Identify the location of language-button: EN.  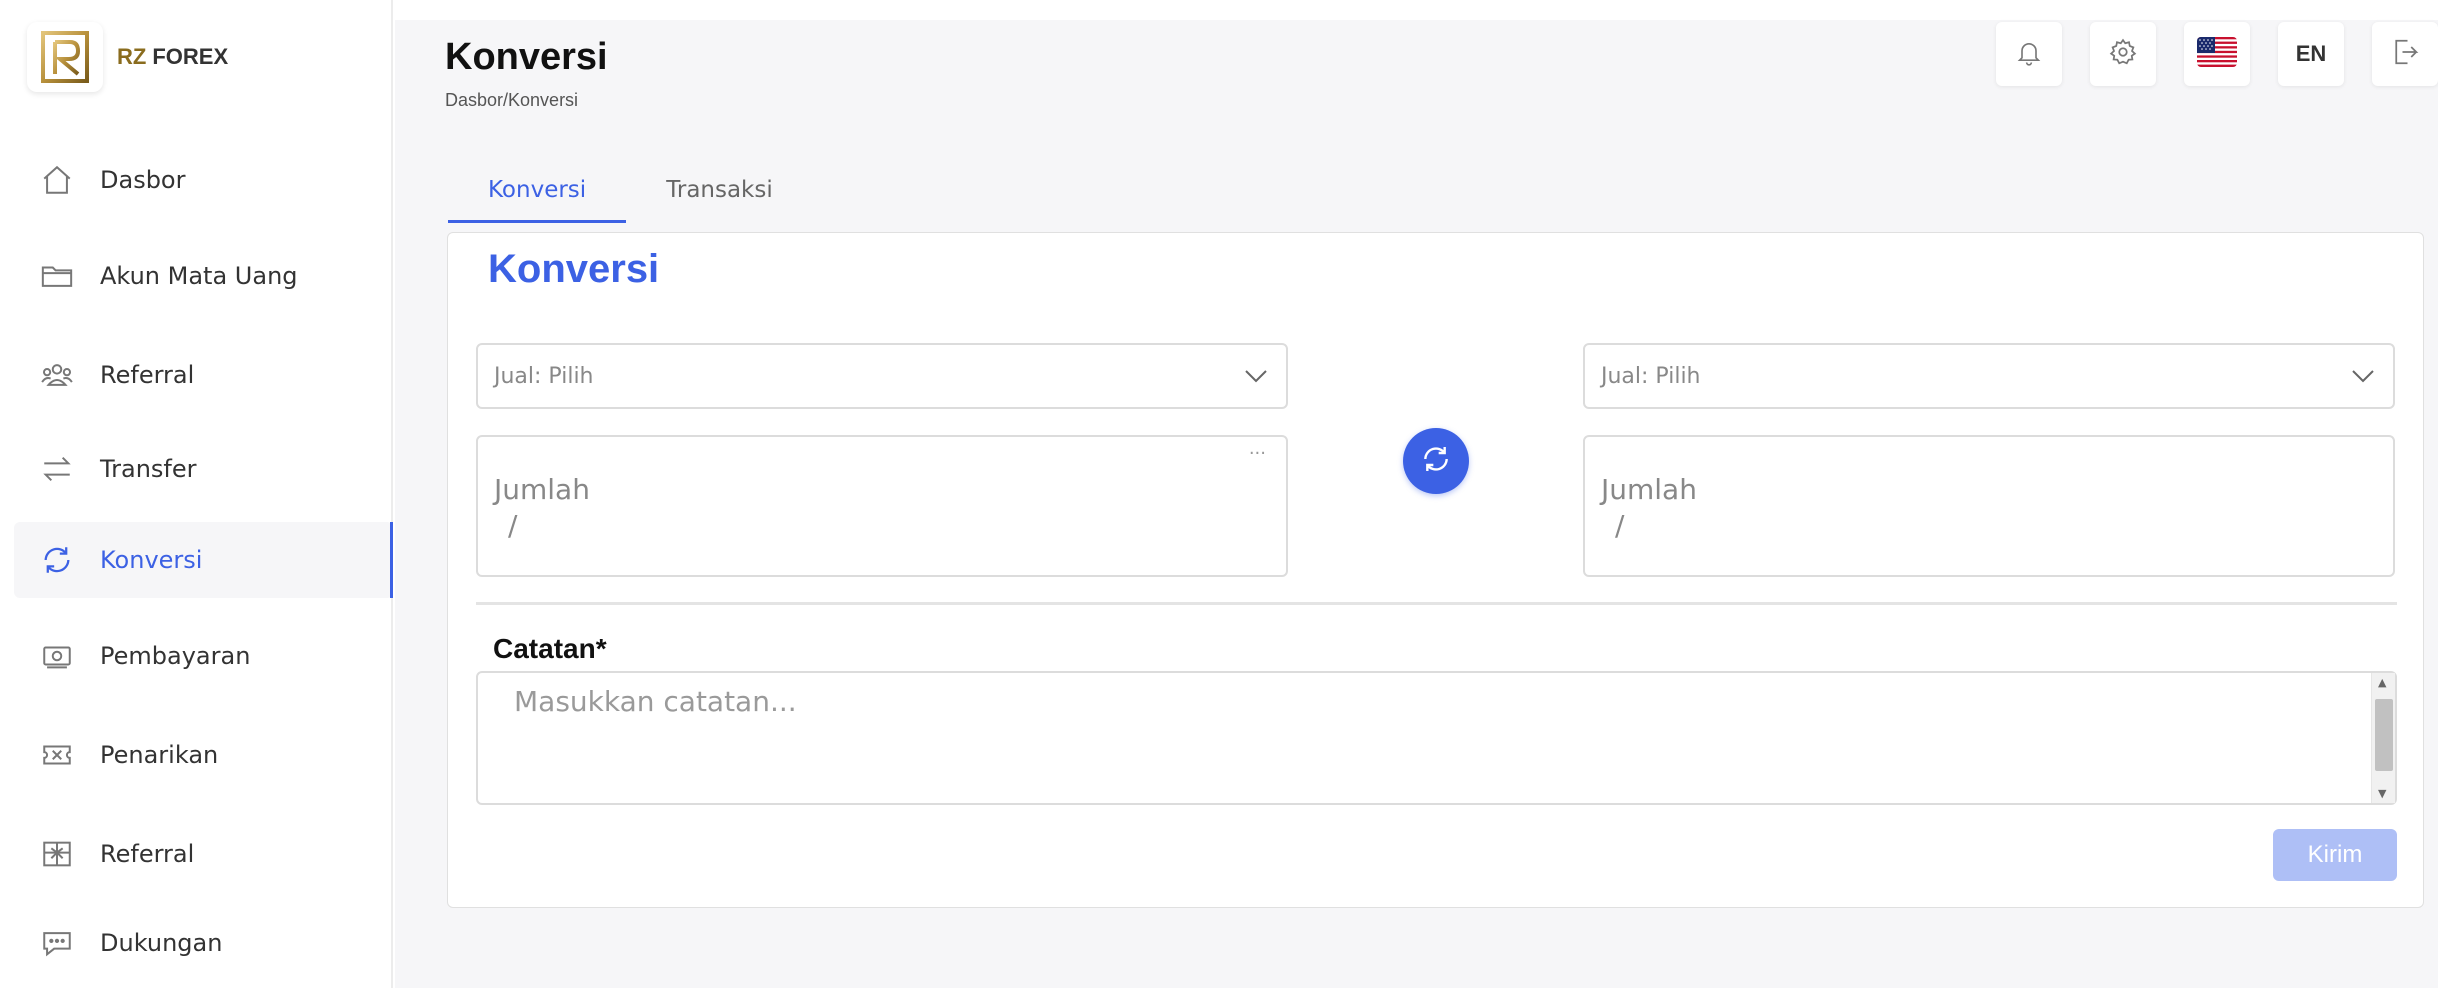
(2311, 54).